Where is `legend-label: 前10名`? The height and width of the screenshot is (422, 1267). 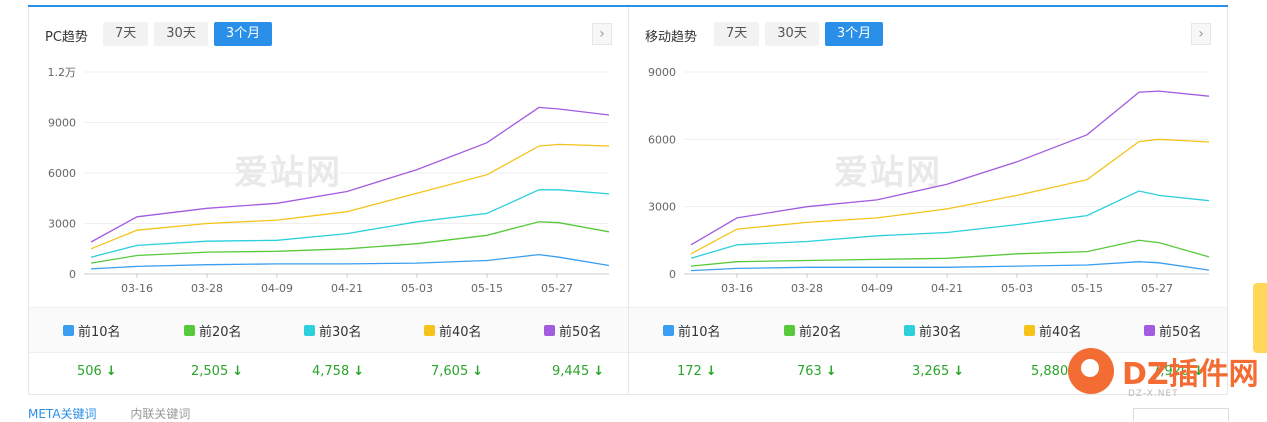
legend-label: 前10名 is located at coordinates (99, 332).